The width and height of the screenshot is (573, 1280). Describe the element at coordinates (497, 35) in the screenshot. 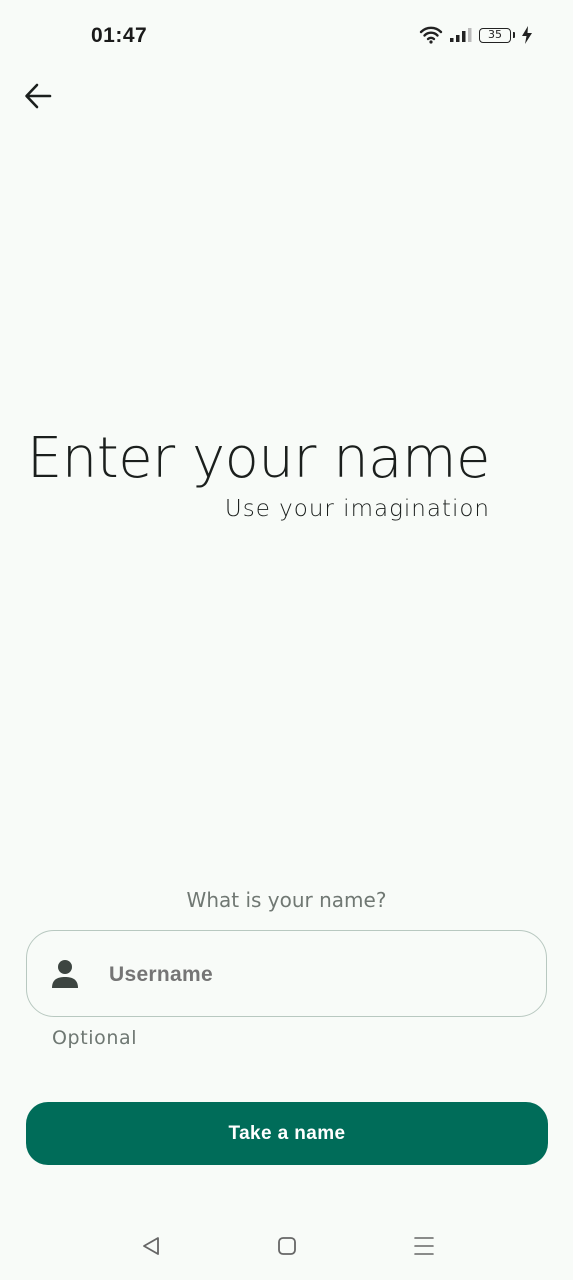

I see `battery-icon: 35` at that location.